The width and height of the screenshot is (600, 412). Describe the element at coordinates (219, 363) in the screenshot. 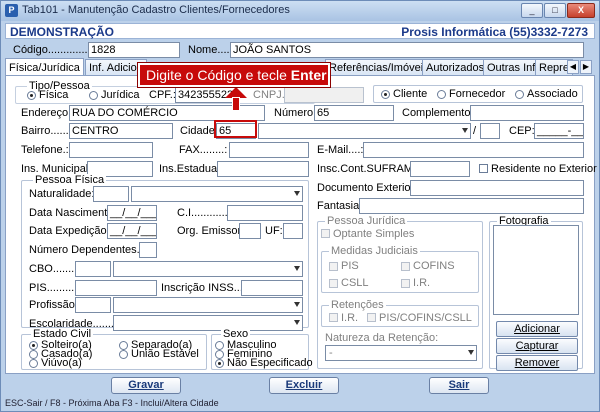

I see `nao-especificado-radio` at that location.